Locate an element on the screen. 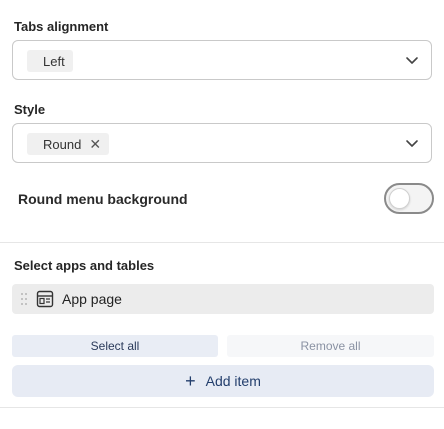  drag-handle-icon is located at coordinates (24, 299).